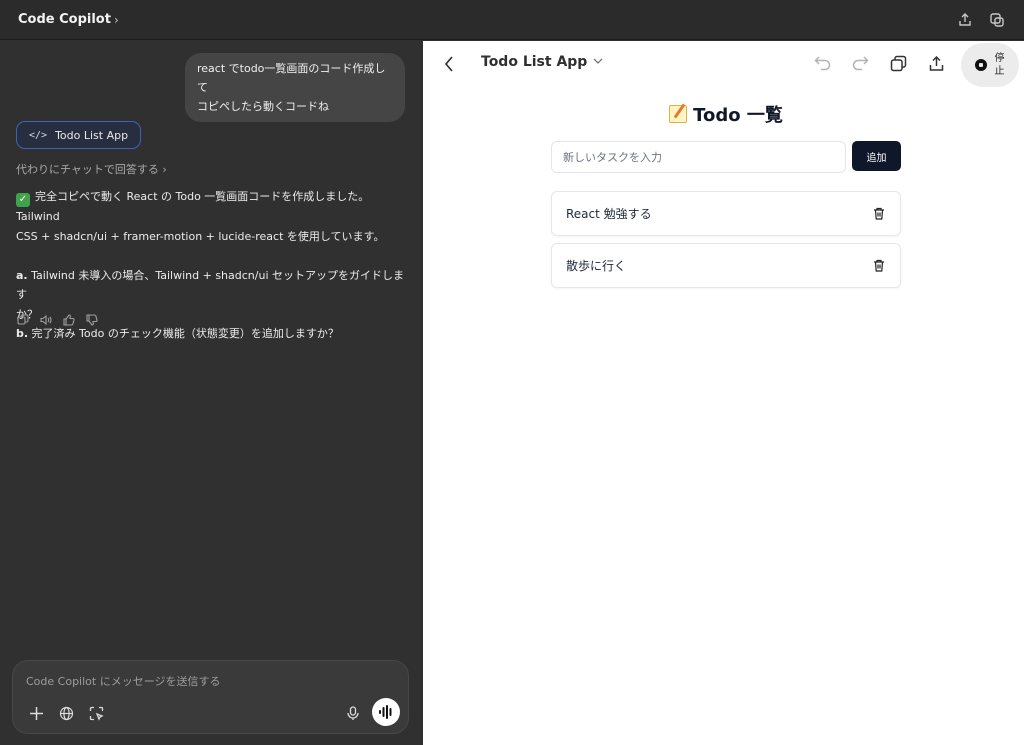 The height and width of the screenshot is (745, 1024). Describe the element at coordinates (876, 156) in the screenshot. I see `add-task-button: 追加` at that location.